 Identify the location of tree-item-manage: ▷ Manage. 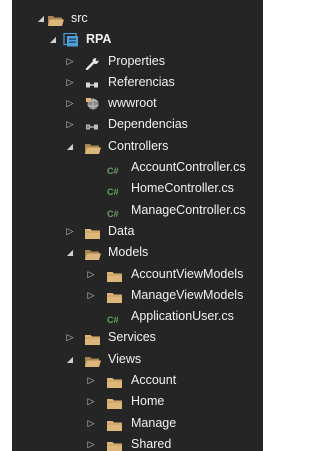
(137, 423).